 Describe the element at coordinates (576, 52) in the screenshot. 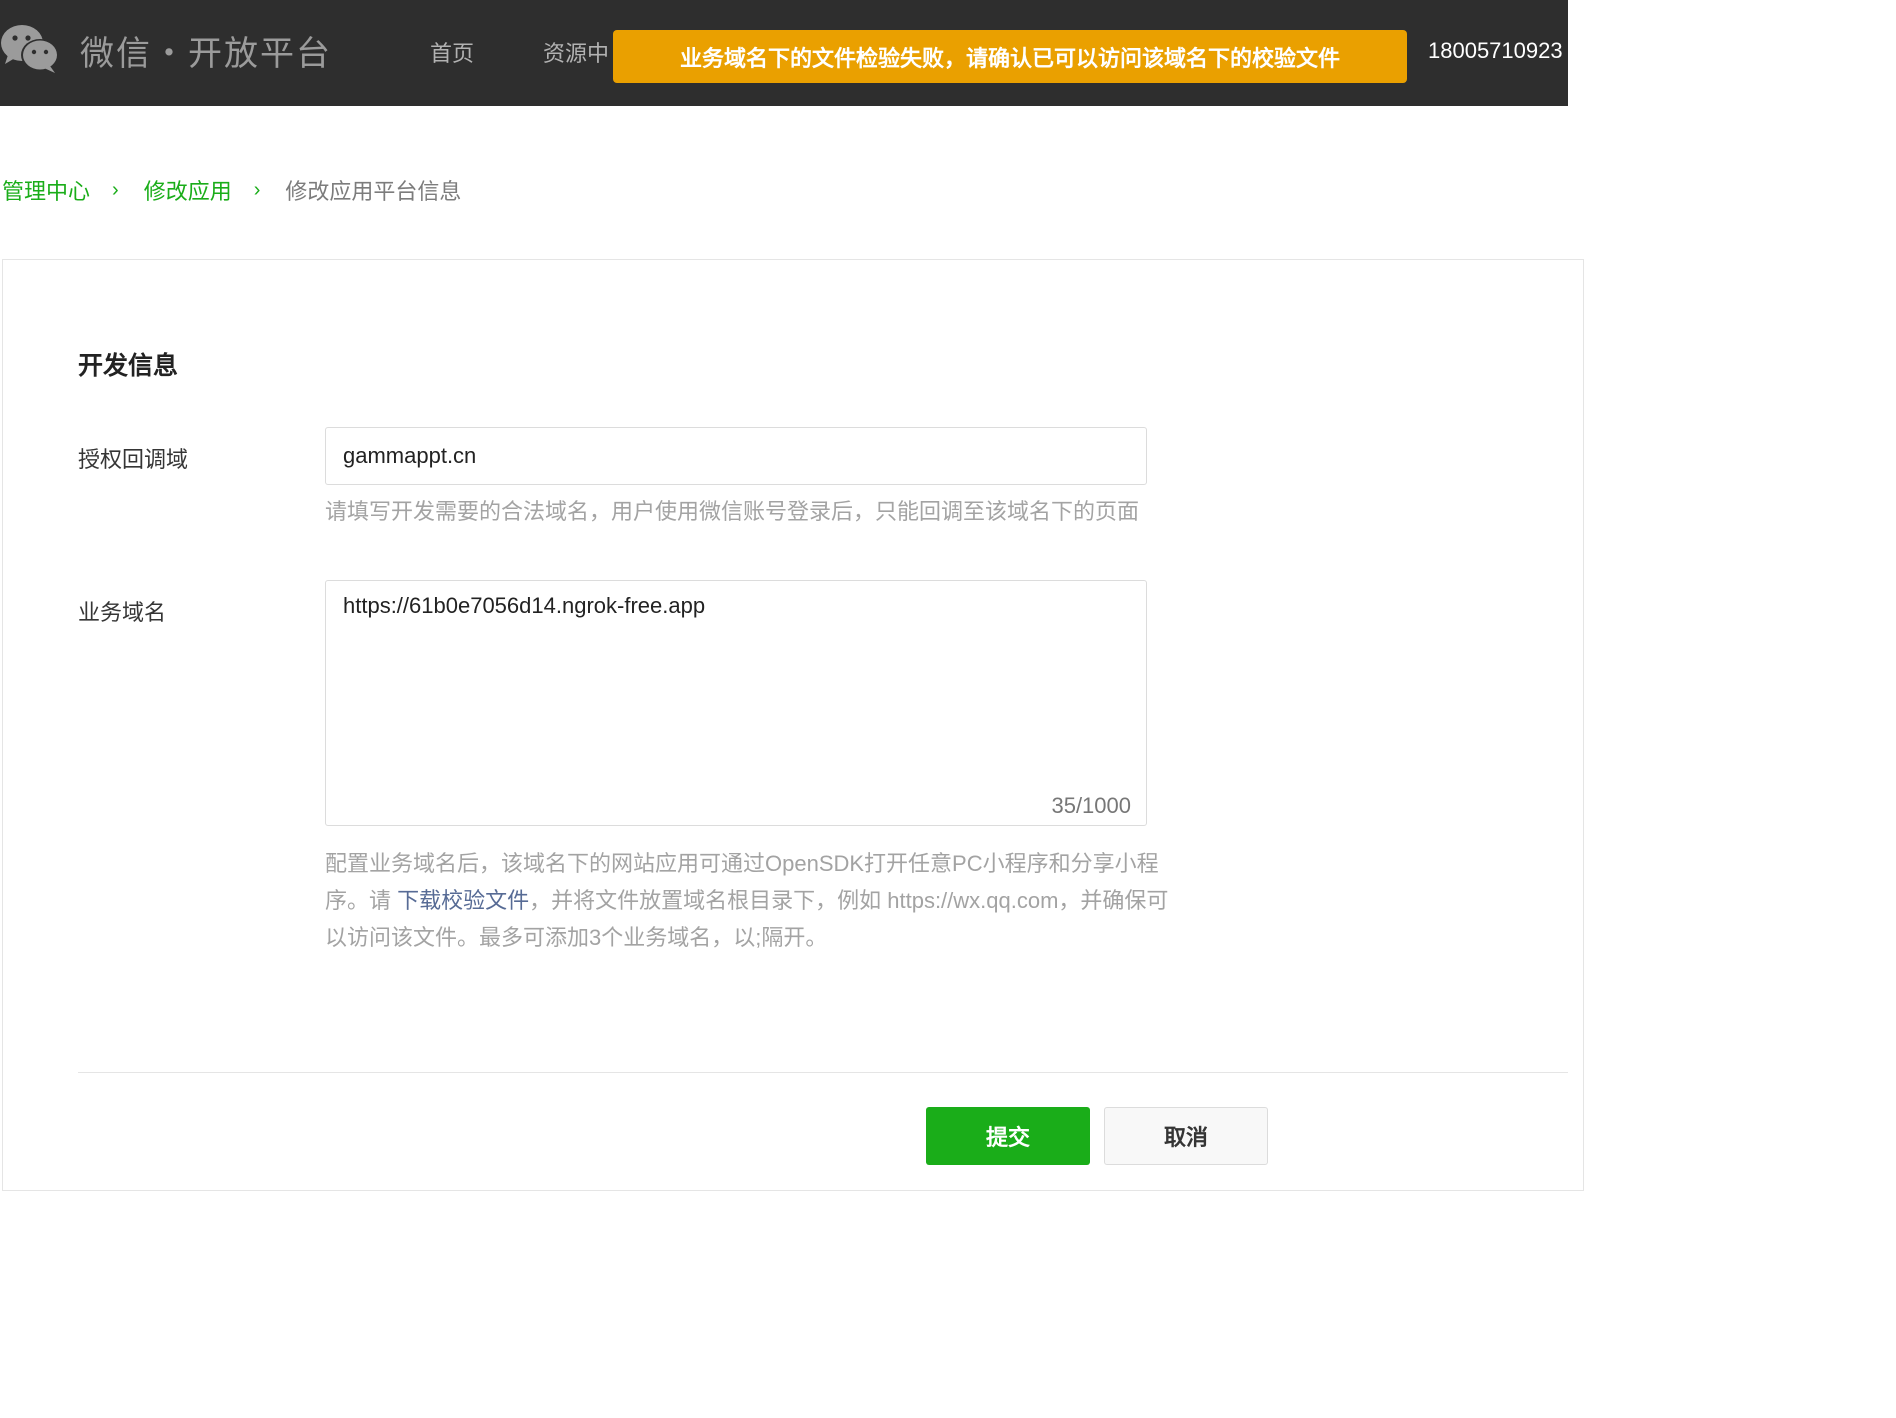

I see `nav-resources: 资源中` at that location.